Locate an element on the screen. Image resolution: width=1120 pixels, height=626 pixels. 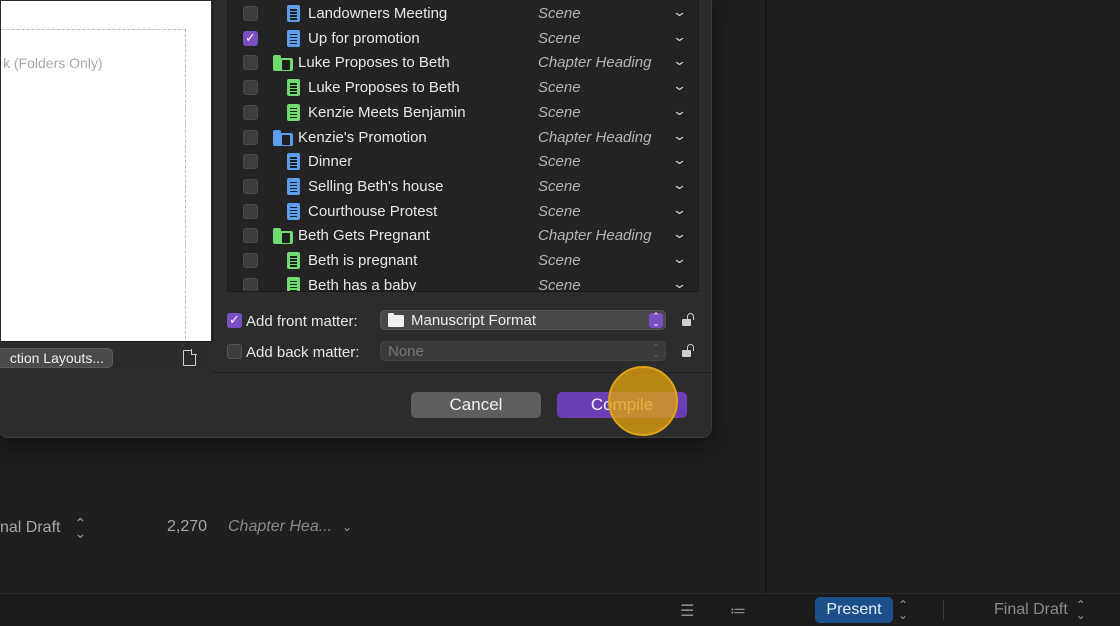
contents-row: Luke Proposes to Beth Chapter Heading ⌄ is located at coordinates (463, 63).